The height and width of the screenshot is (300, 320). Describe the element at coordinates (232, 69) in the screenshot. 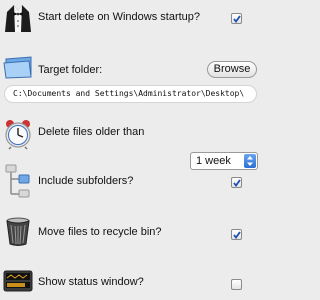

I see `browse-button: Browse` at that location.